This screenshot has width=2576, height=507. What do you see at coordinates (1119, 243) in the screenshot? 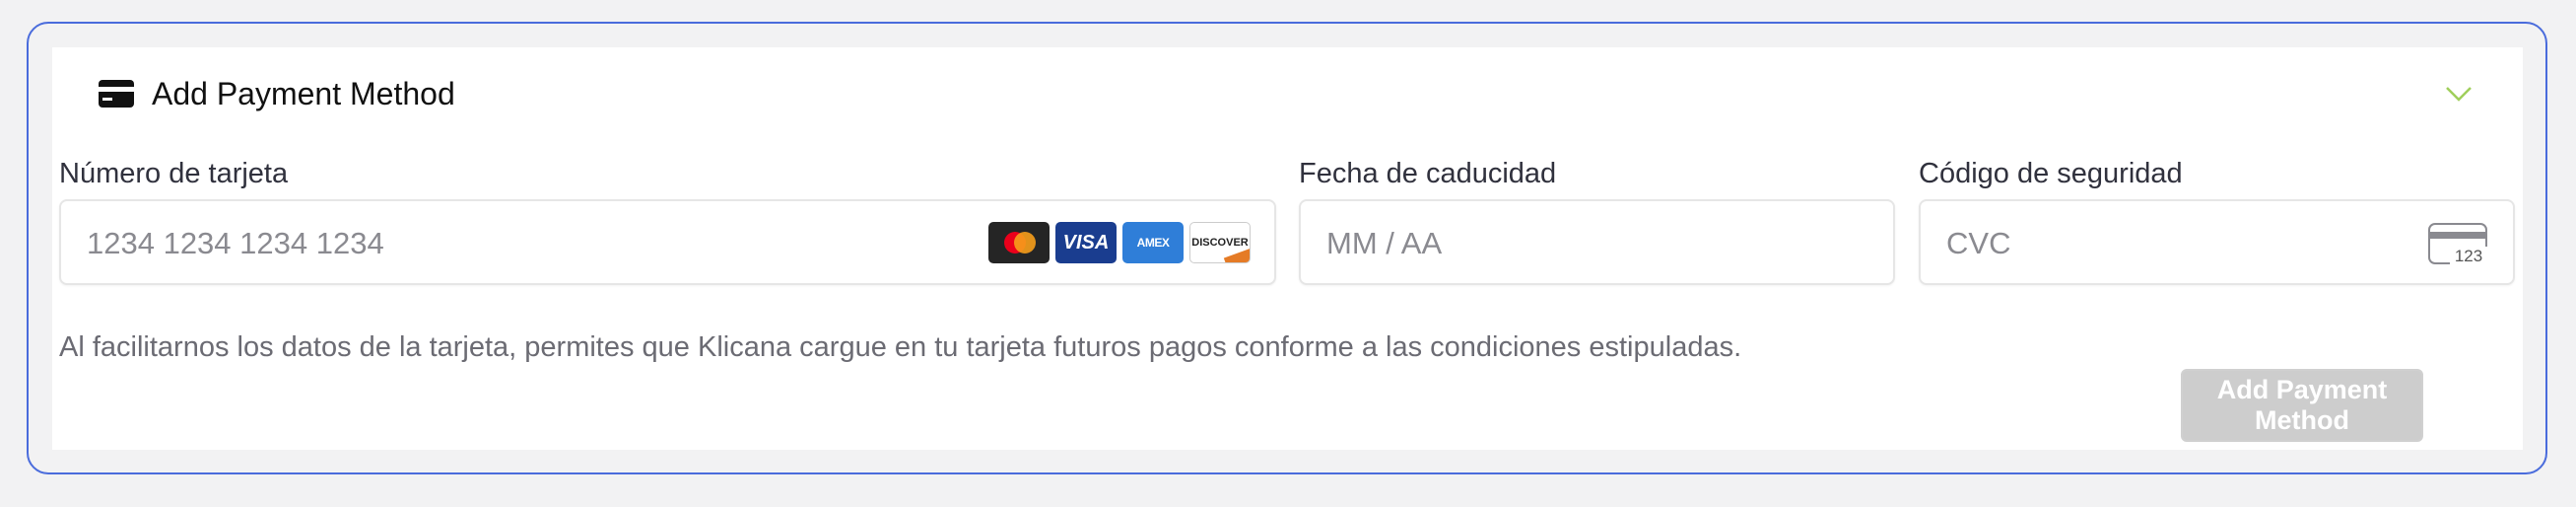
I see `card-brands: VISA AMEX DISCOVER` at bounding box center [1119, 243].